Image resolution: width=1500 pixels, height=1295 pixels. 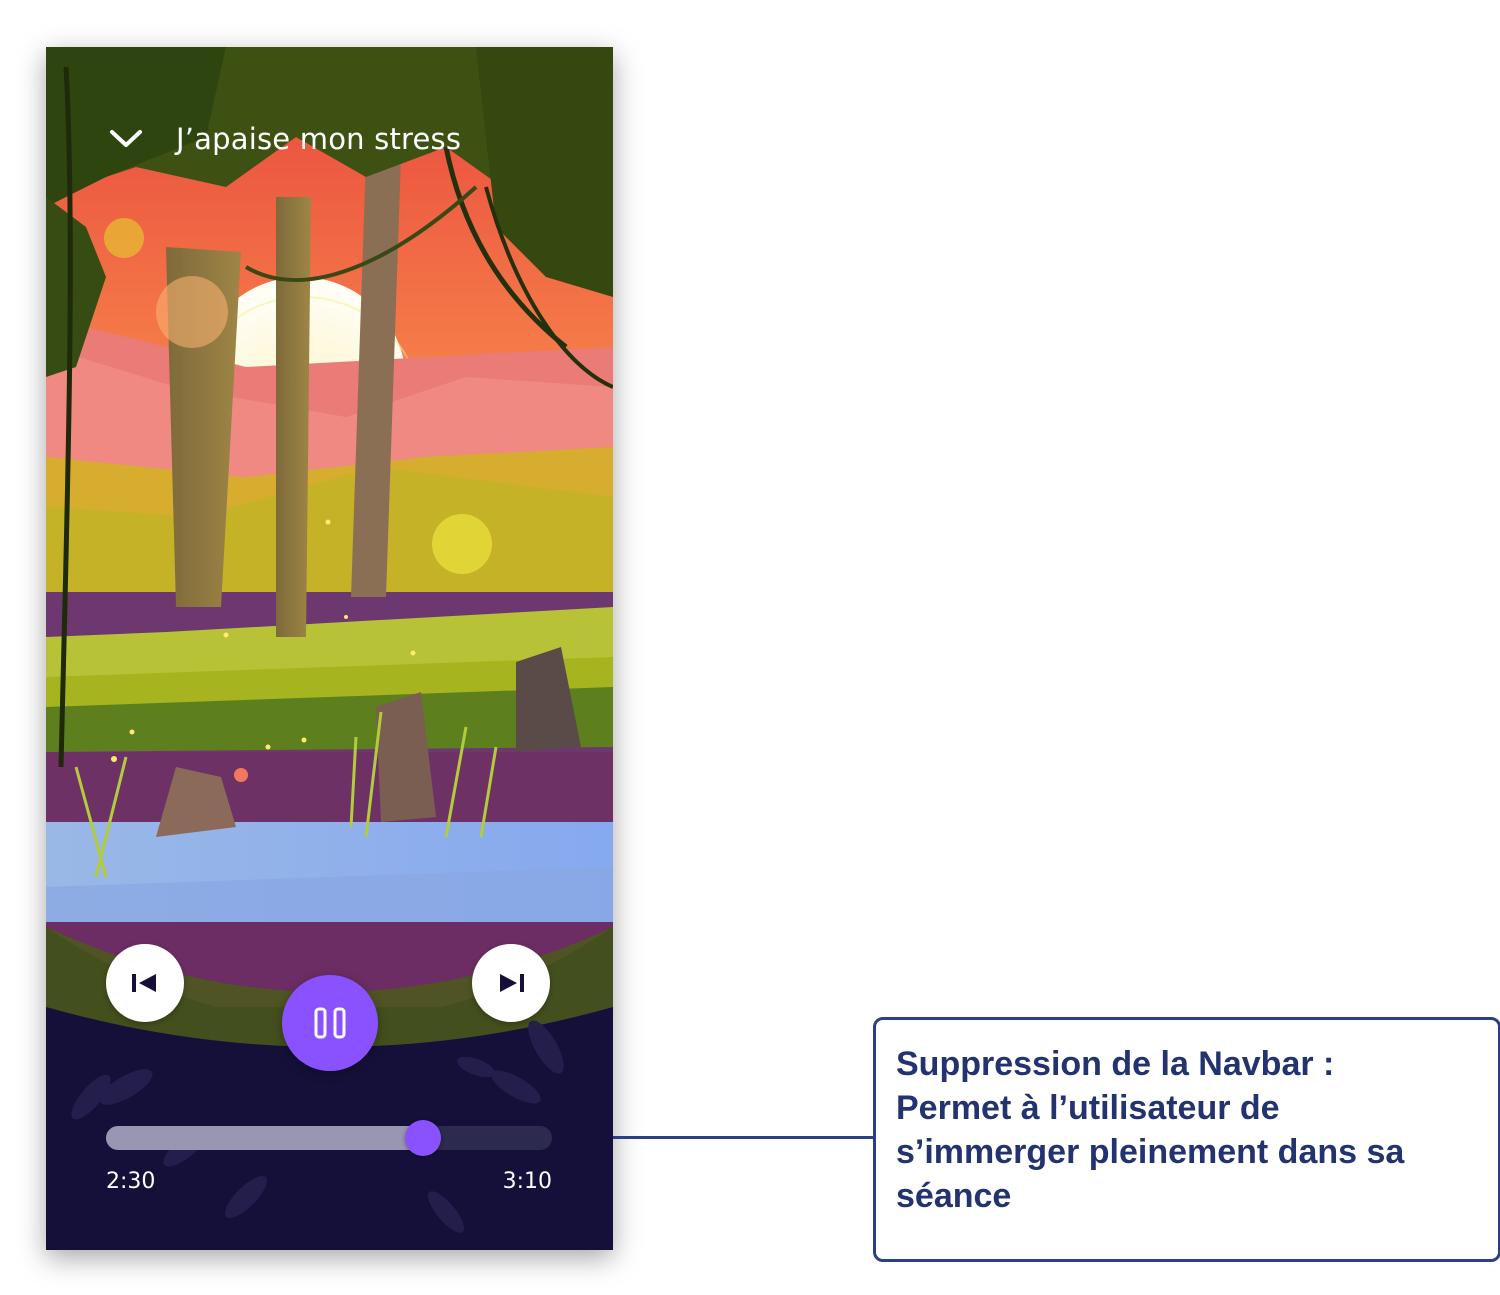 I want to click on current-time: 2:30, so click(x=131, y=1181).